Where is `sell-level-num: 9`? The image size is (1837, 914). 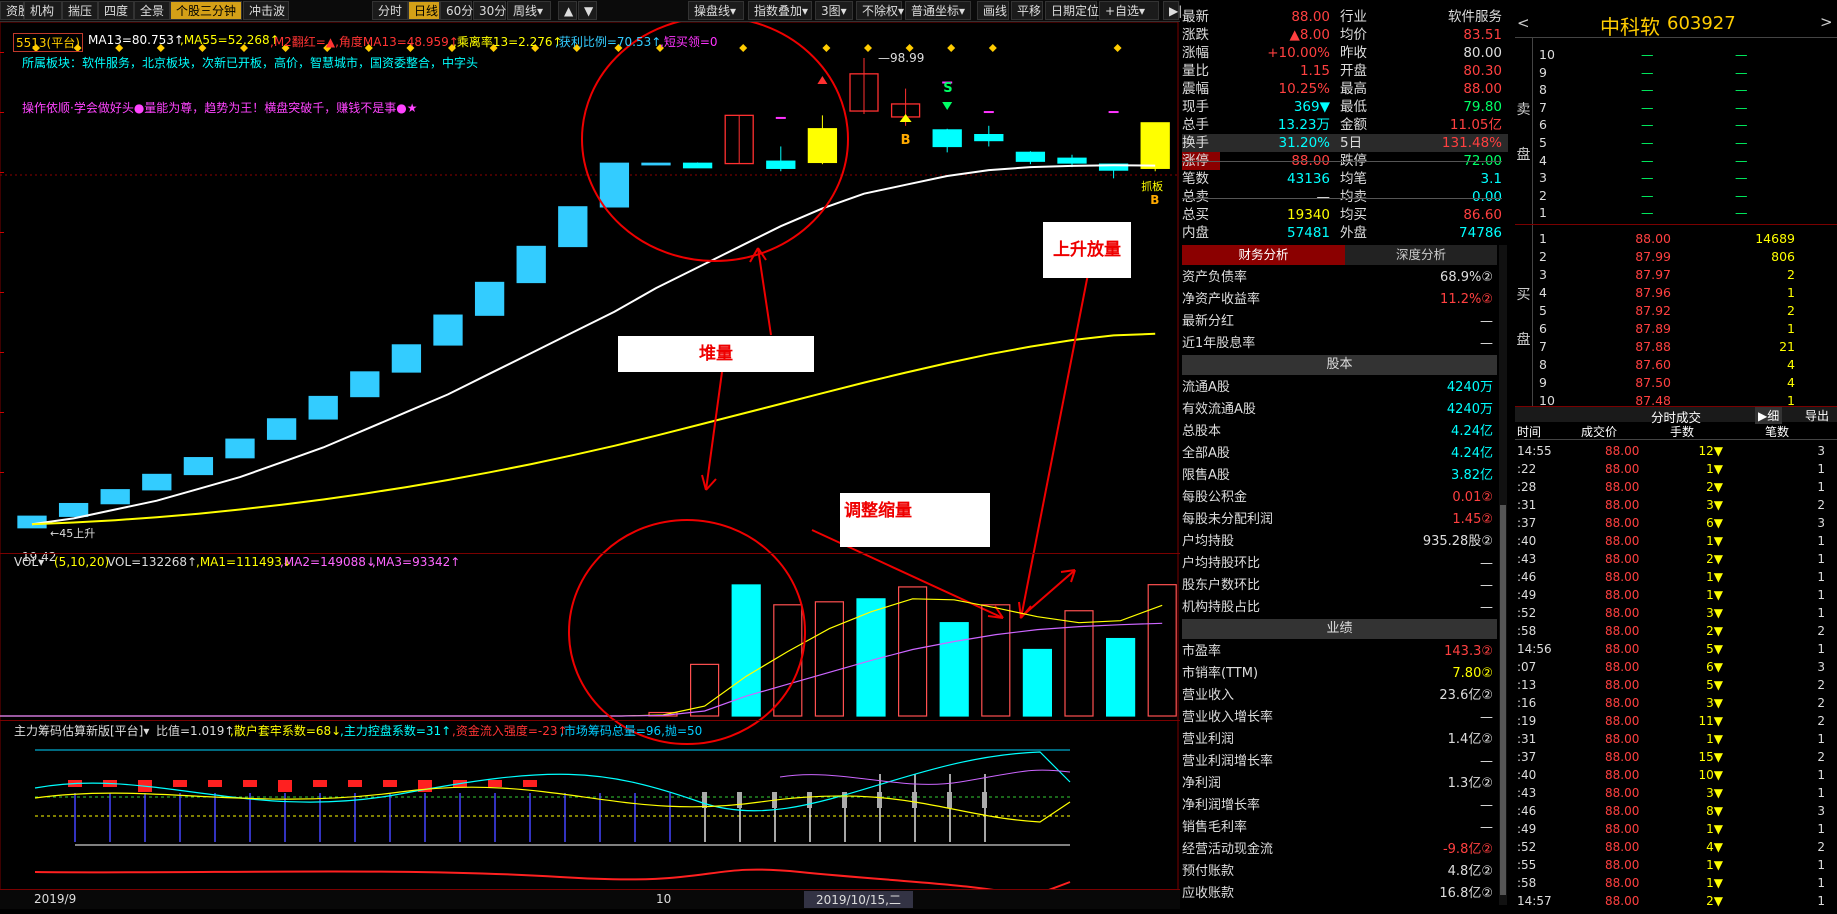
sell-level-num: 9 is located at coordinates (1543, 72).